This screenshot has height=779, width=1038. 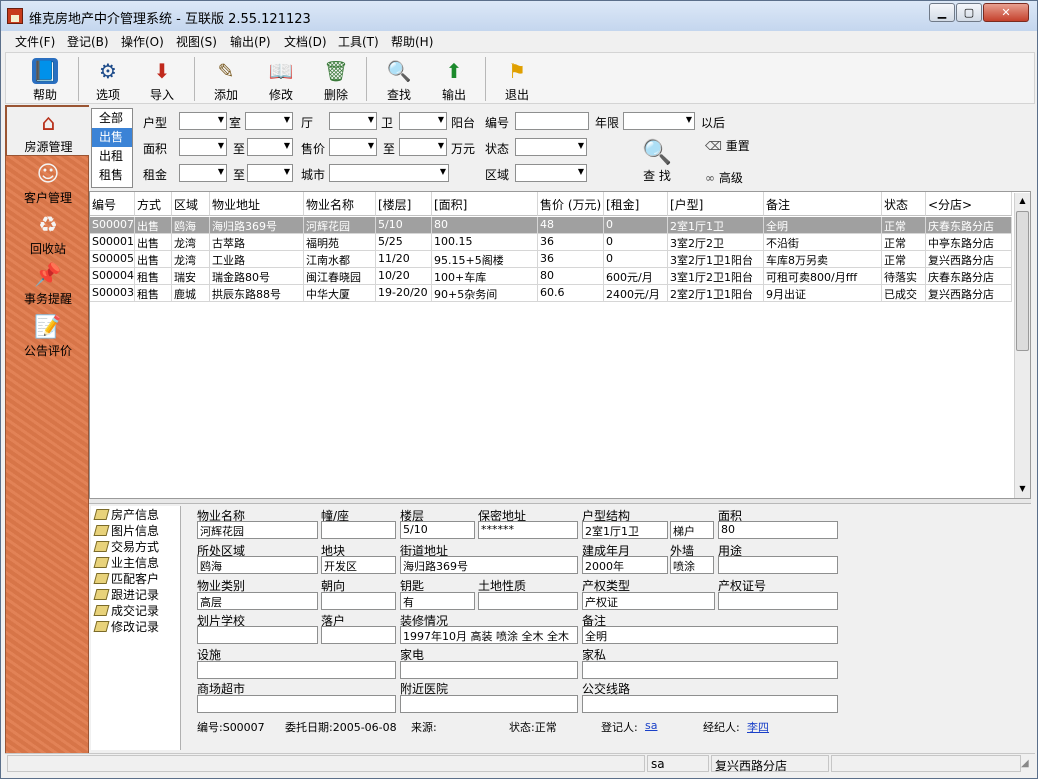 What do you see at coordinates (112, 118) in the screenshot?
I see `mode-all: 全部` at bounding box center [112, 118].